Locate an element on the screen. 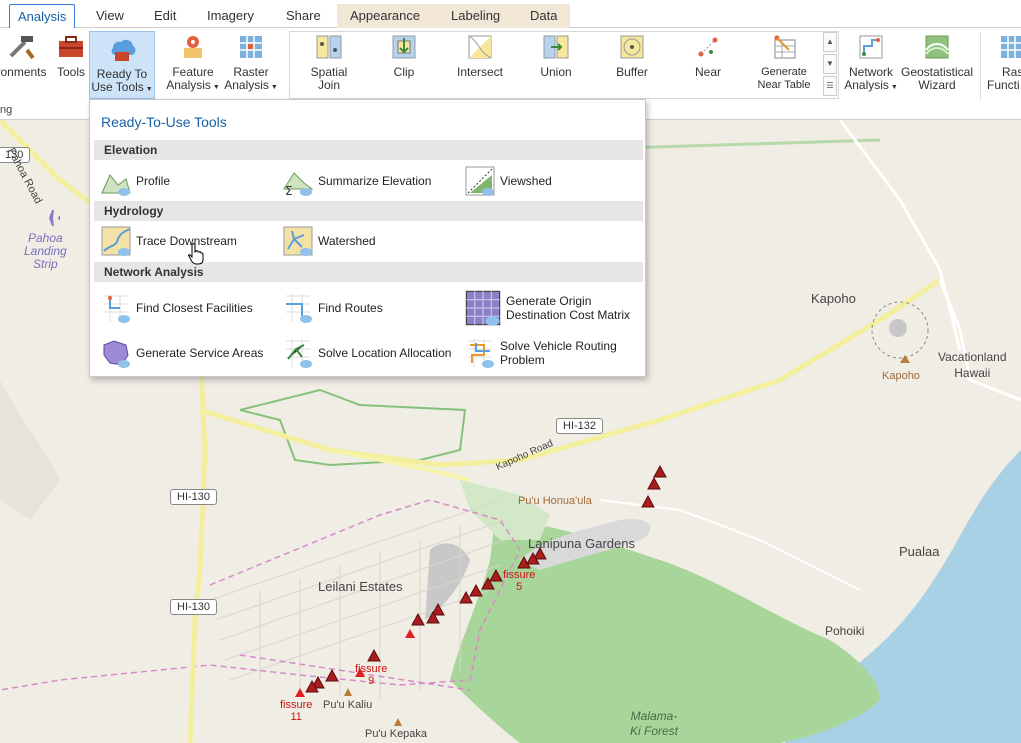 This screenshot has height=743, width=1021. geostatistical-wizard-button: Geostatistical Wizard is located at coordinates (937, 62).